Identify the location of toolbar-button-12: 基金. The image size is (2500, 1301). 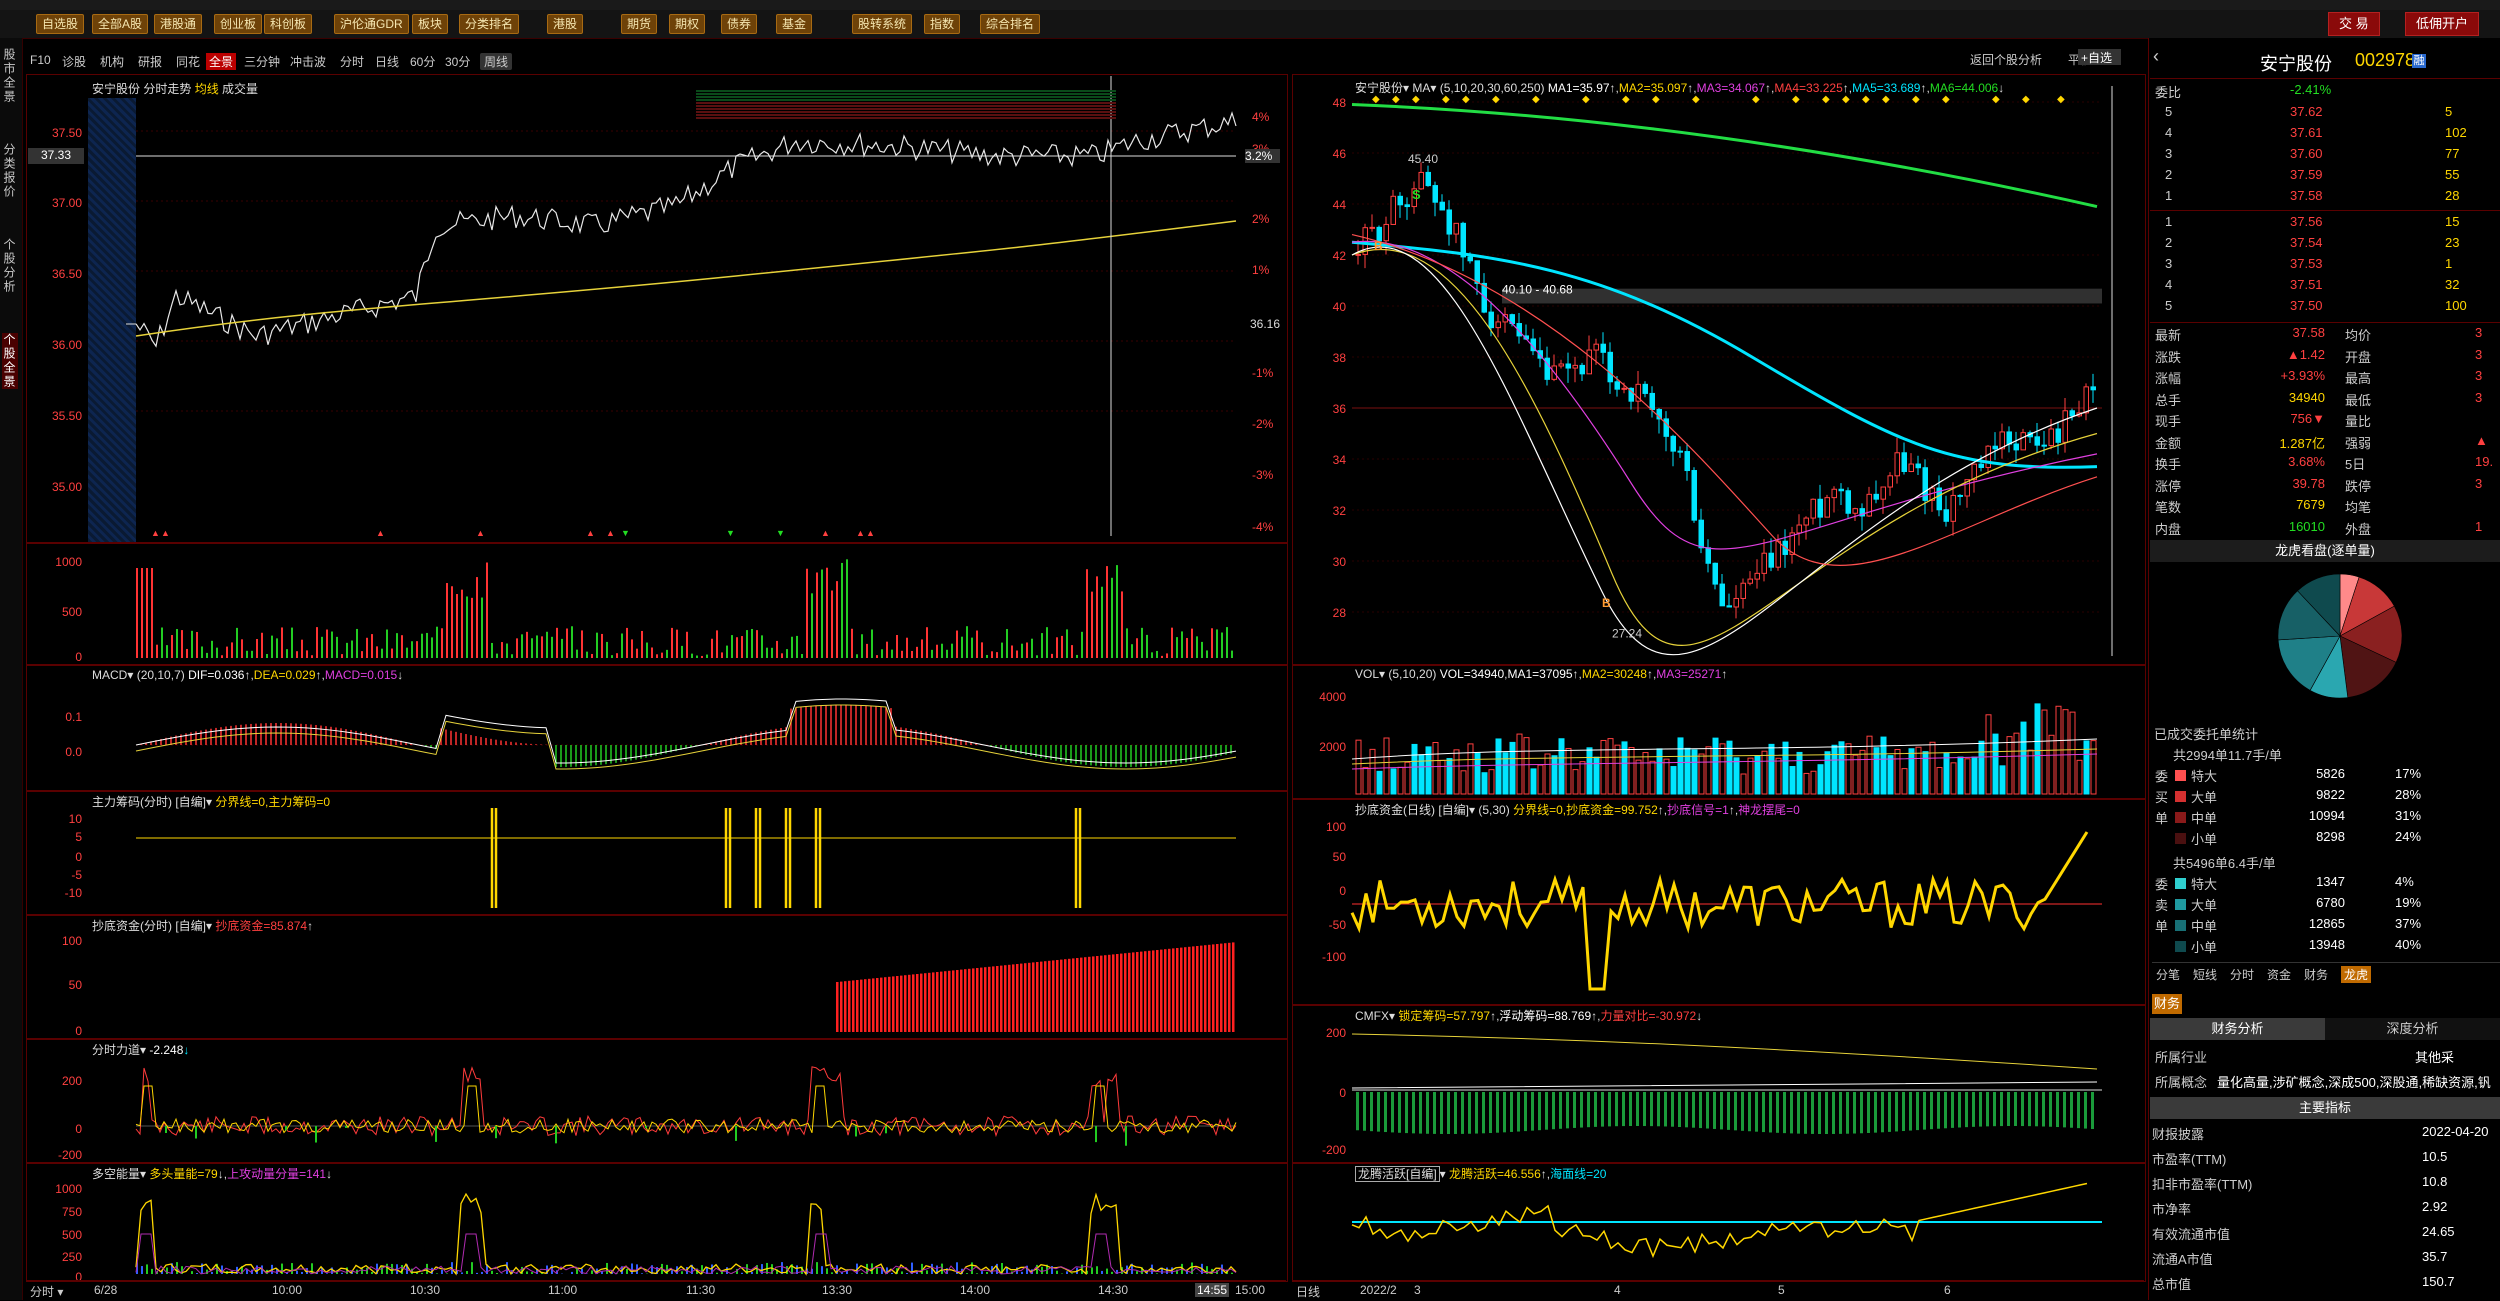
(794, 24).